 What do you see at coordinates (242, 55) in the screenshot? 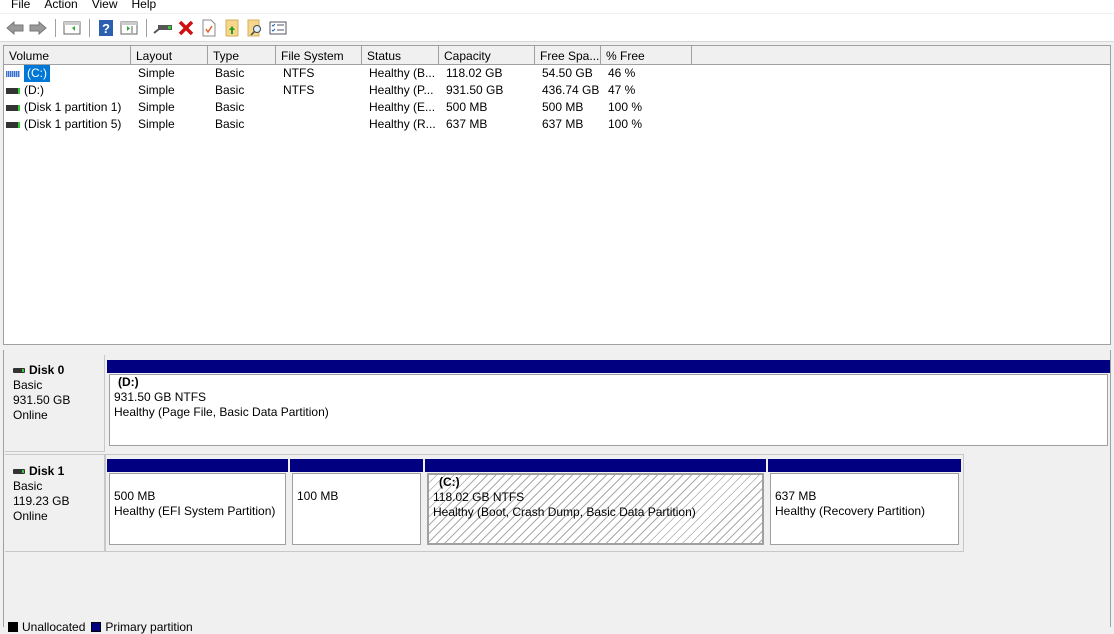
I see `column-header-type: Type` at bounding box center [242, 55].